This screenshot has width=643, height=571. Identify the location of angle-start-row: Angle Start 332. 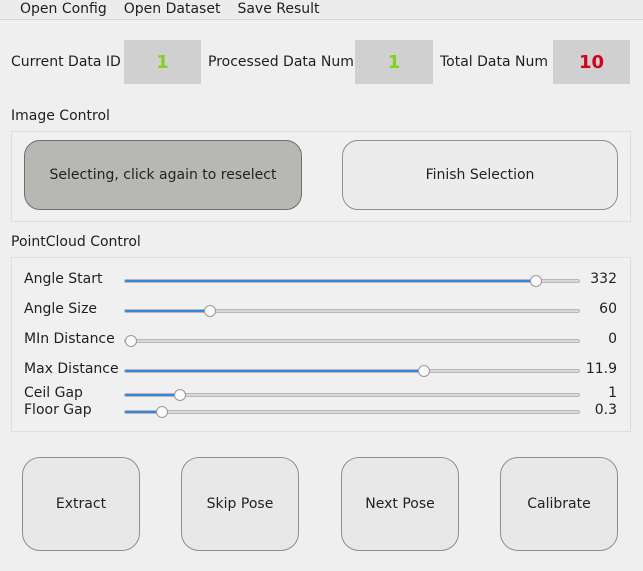
(321, 280).